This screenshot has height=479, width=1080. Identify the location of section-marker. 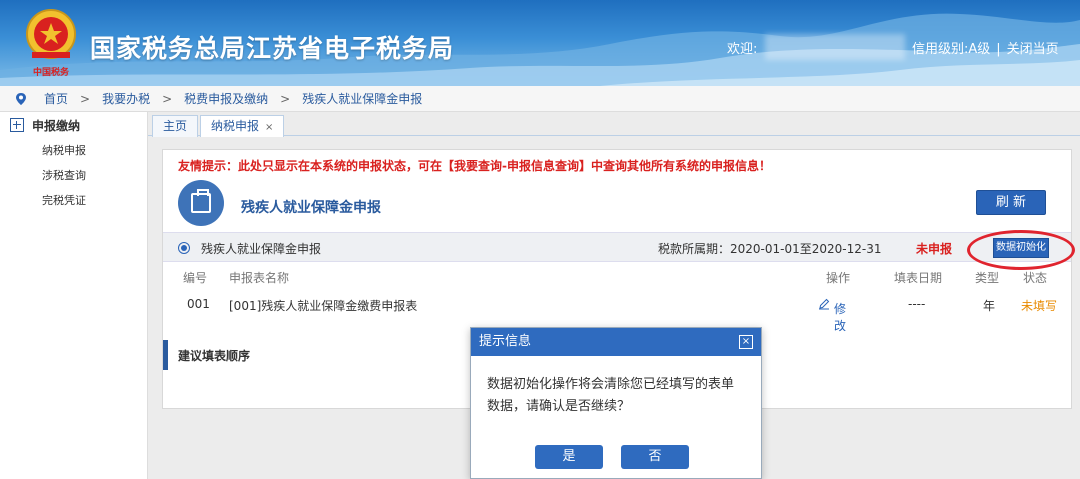
(165, 355).